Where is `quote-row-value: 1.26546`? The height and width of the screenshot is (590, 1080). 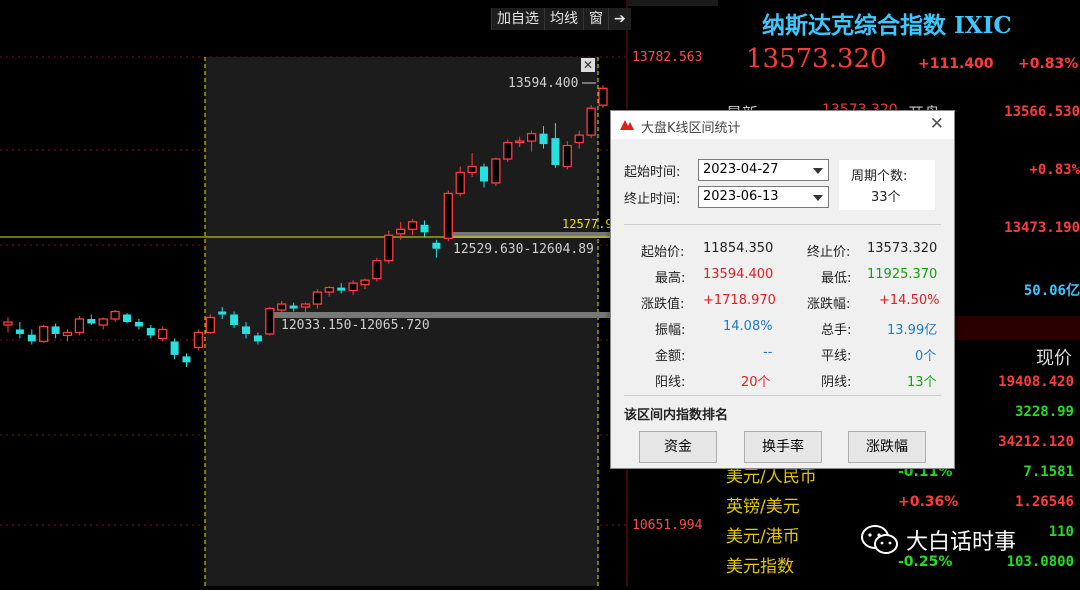
quote-row-value: 1.26546 is located at coordinates (1044, 502).